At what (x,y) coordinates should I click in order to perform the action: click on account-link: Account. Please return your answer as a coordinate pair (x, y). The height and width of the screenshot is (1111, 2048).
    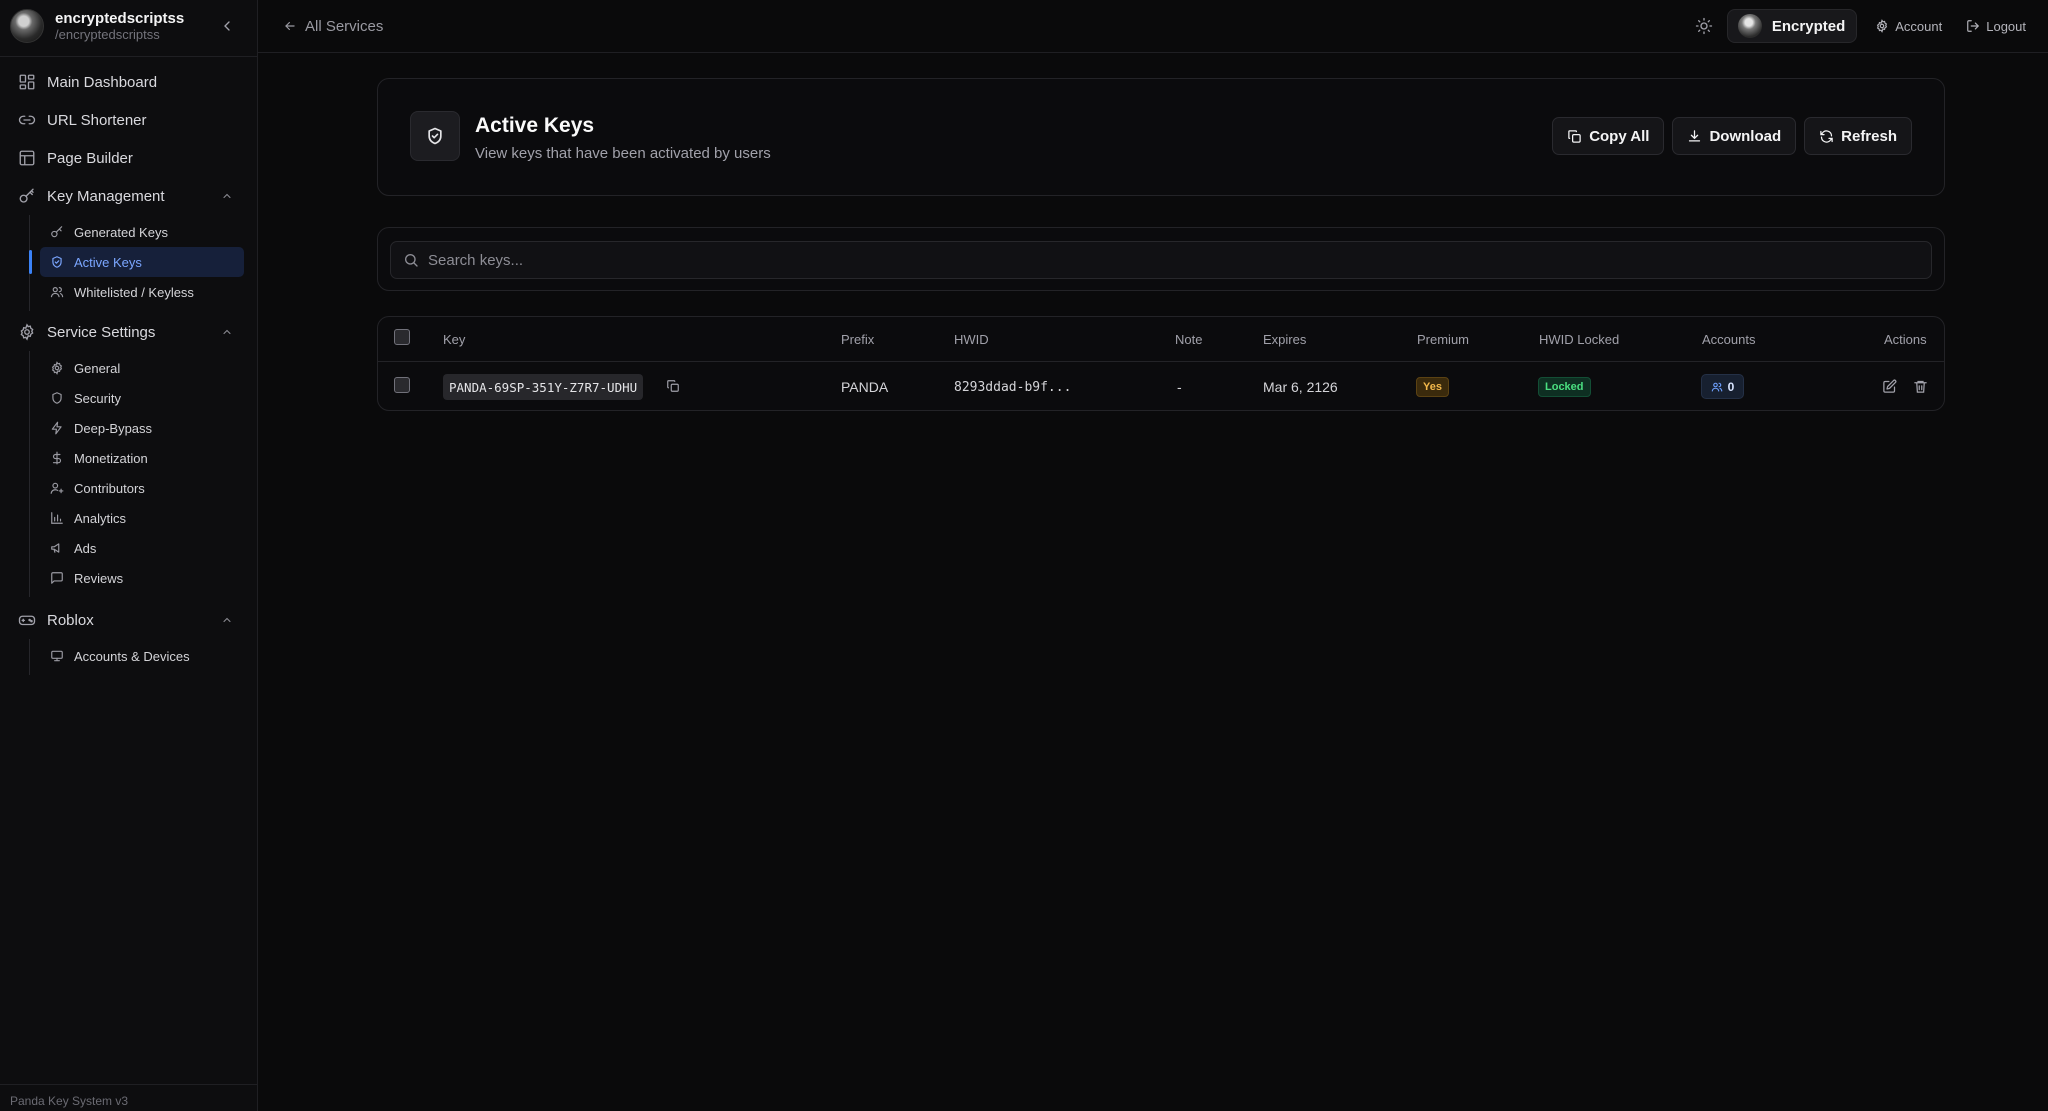
    Looking at the image, I should click on (1908, 26).